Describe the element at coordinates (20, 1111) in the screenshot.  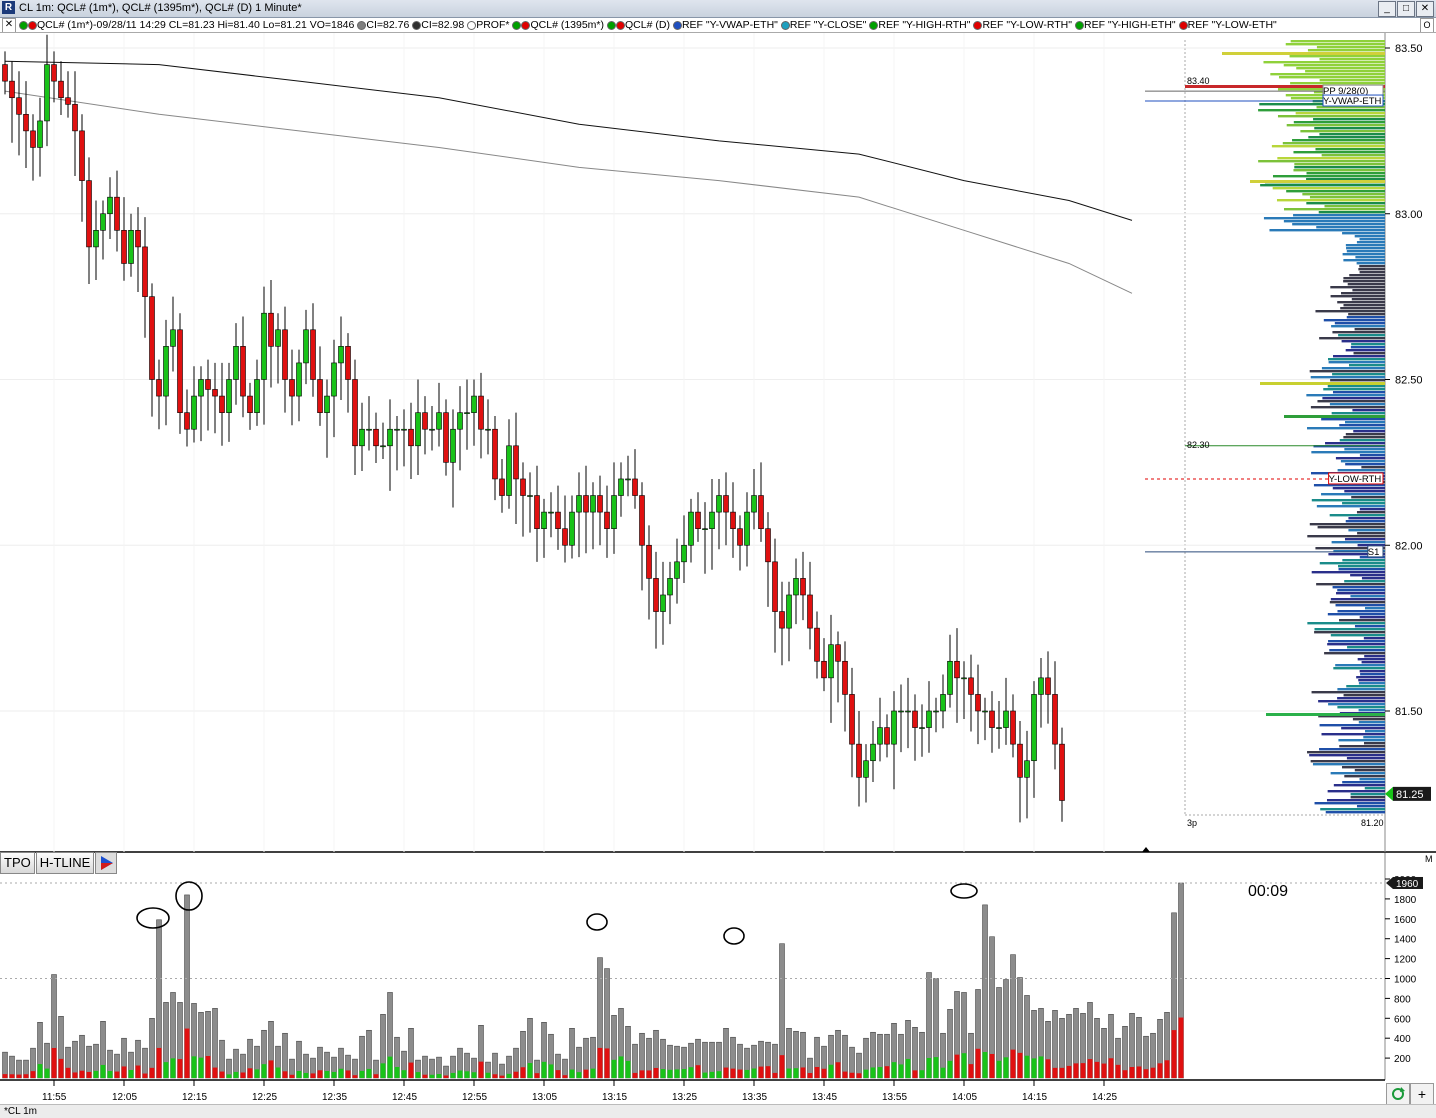
I see `chart-tab: *CL 1m` at that location.